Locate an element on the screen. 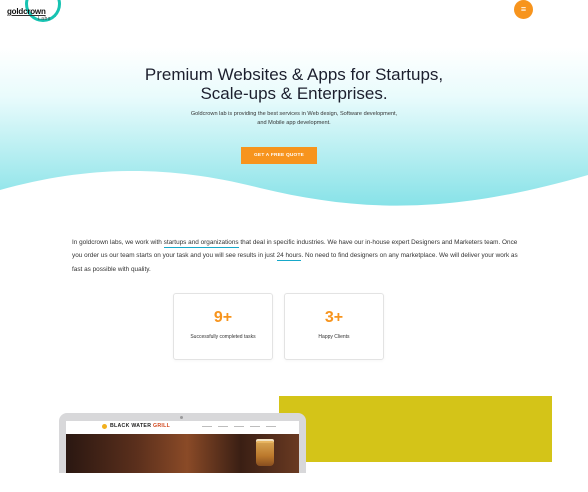  site-logo-main: BLACK WATER is located at coordinates (131, 426).